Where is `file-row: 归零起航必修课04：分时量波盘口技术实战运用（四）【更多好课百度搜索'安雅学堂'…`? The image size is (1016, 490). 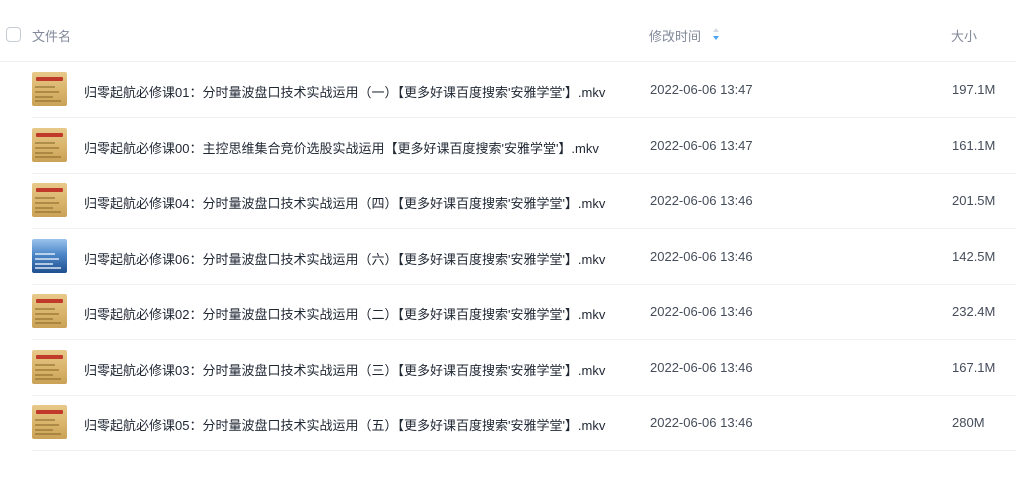 file-row: 归零起航必修课04：分时量波盘口技术实战运用（四）【更多好课百度搜索'安雅学堂'… is located at coordinates (524, 201).